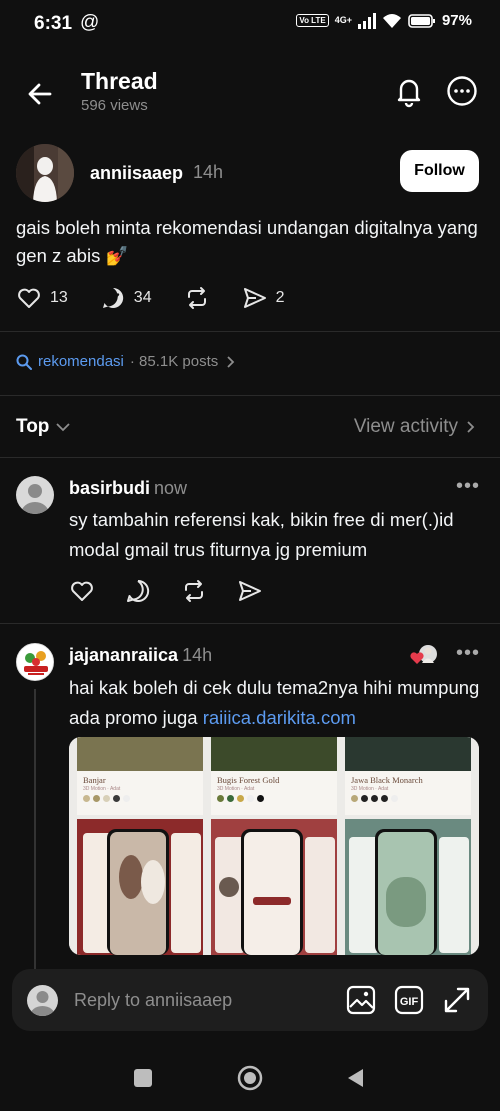 The height and width of the screenshot is (1111, 500). Describe the element at coordinates (90, 22) in the screenshot. I see `threads-notification-icon: @` at that location.